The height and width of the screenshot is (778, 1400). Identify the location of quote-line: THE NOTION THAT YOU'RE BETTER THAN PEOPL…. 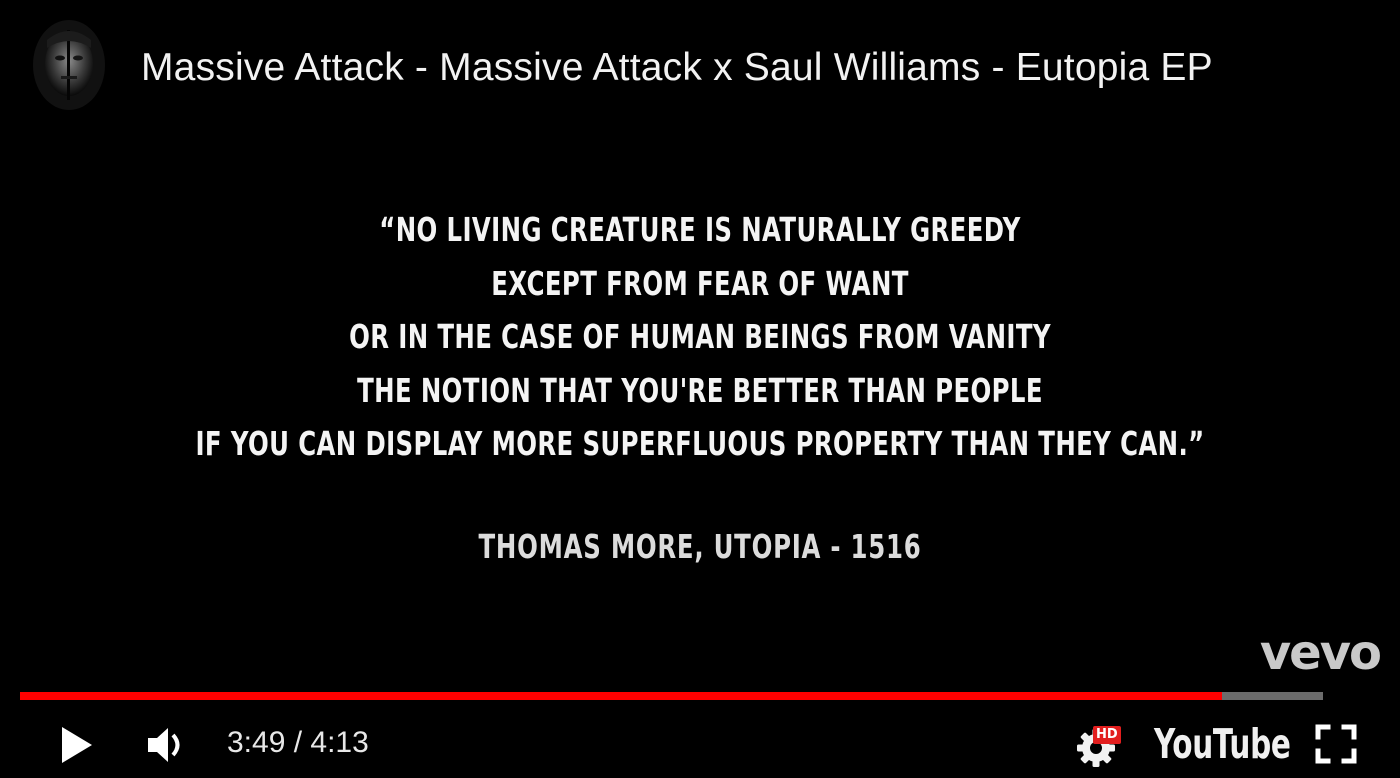
(700, 390).